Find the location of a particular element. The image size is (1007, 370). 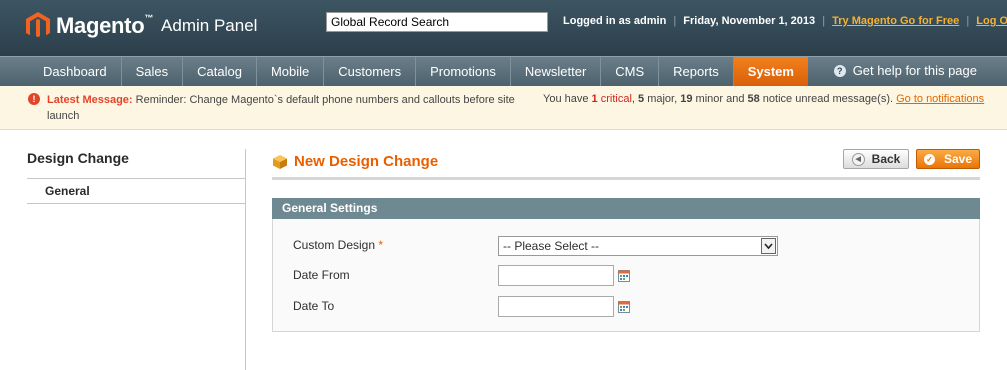

custom-design-selected-value: -- Please Select -- is located at coordinates (551, 246).